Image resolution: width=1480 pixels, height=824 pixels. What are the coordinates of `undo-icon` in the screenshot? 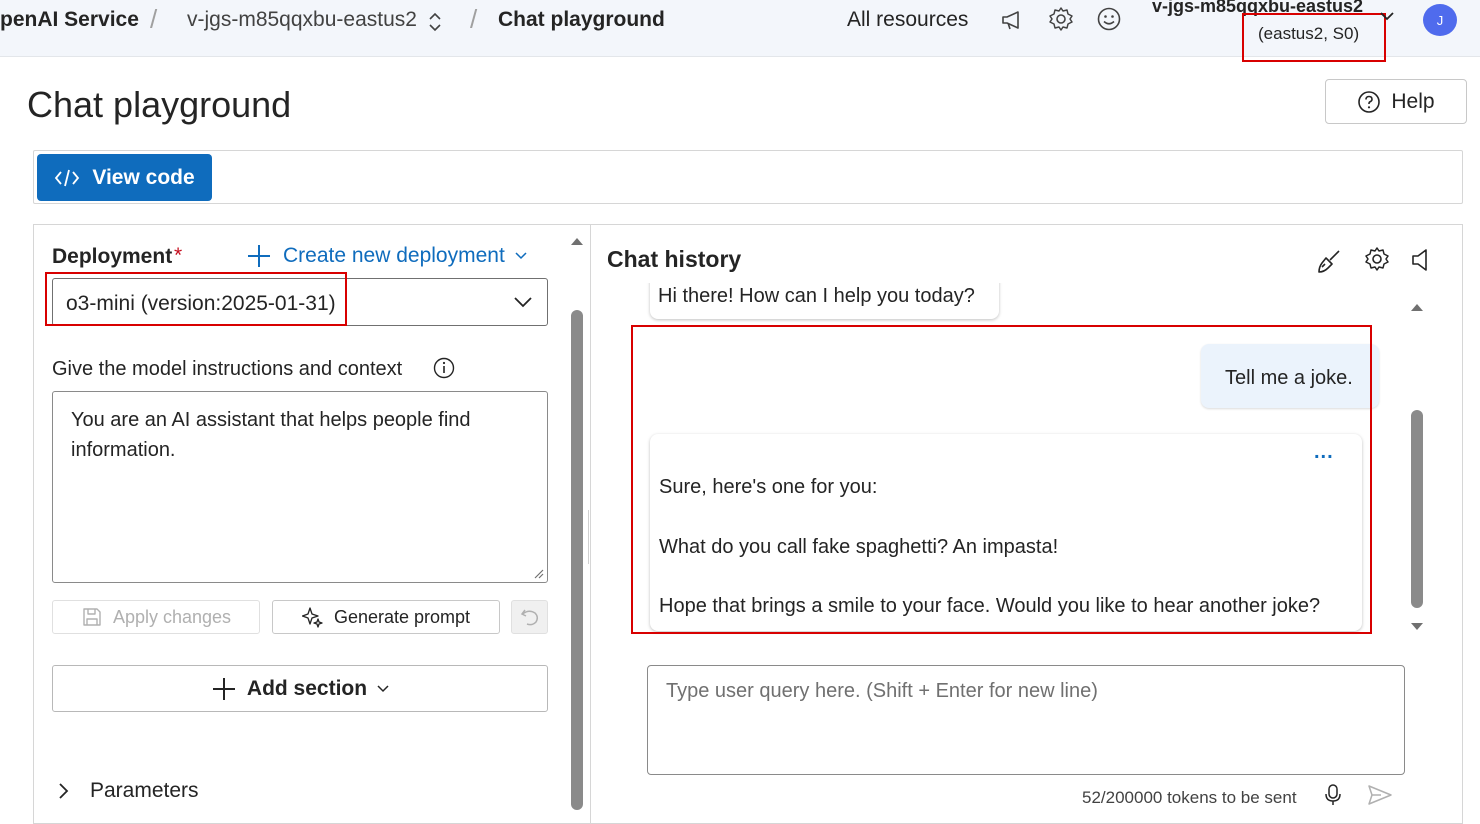 It's located at (530, 617).